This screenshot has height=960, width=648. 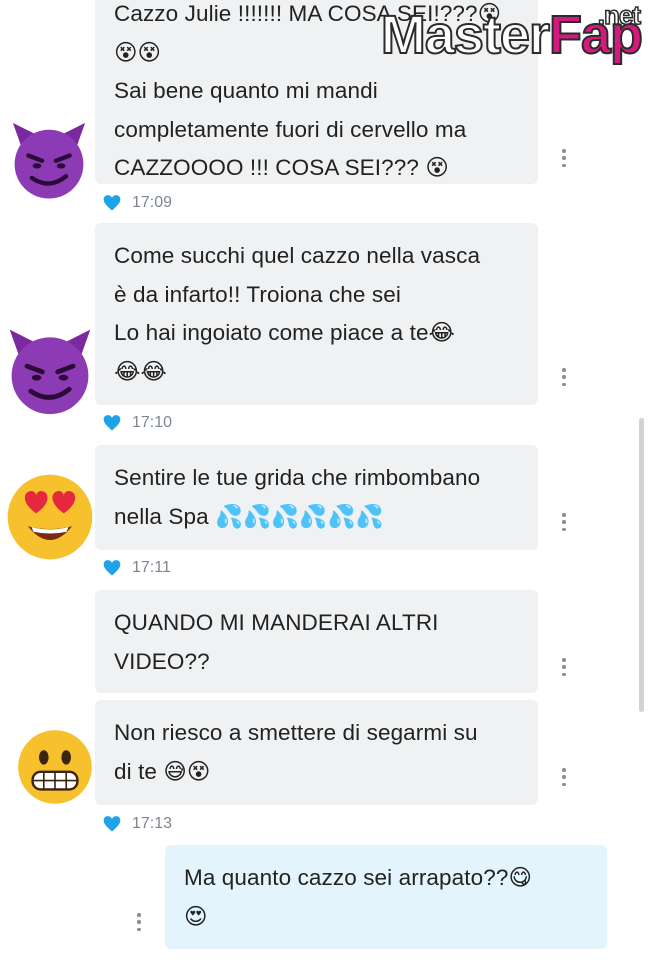 I want to click on message-text: è da infarto!! Troiona che sei, so click(x=257, y=294).